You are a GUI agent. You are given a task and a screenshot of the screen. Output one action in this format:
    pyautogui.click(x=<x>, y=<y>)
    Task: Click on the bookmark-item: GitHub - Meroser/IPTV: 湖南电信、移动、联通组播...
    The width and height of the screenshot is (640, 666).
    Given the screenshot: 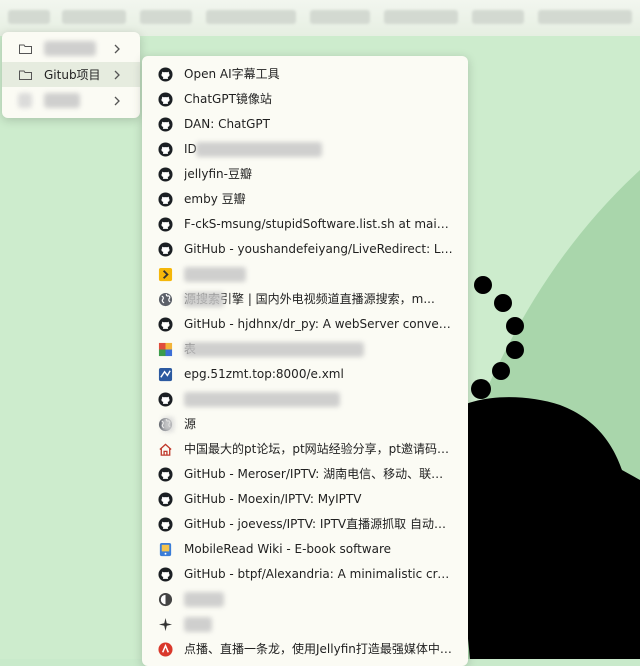 What is the action you would take?
    pyautogui.click(x=305, y=474)
    